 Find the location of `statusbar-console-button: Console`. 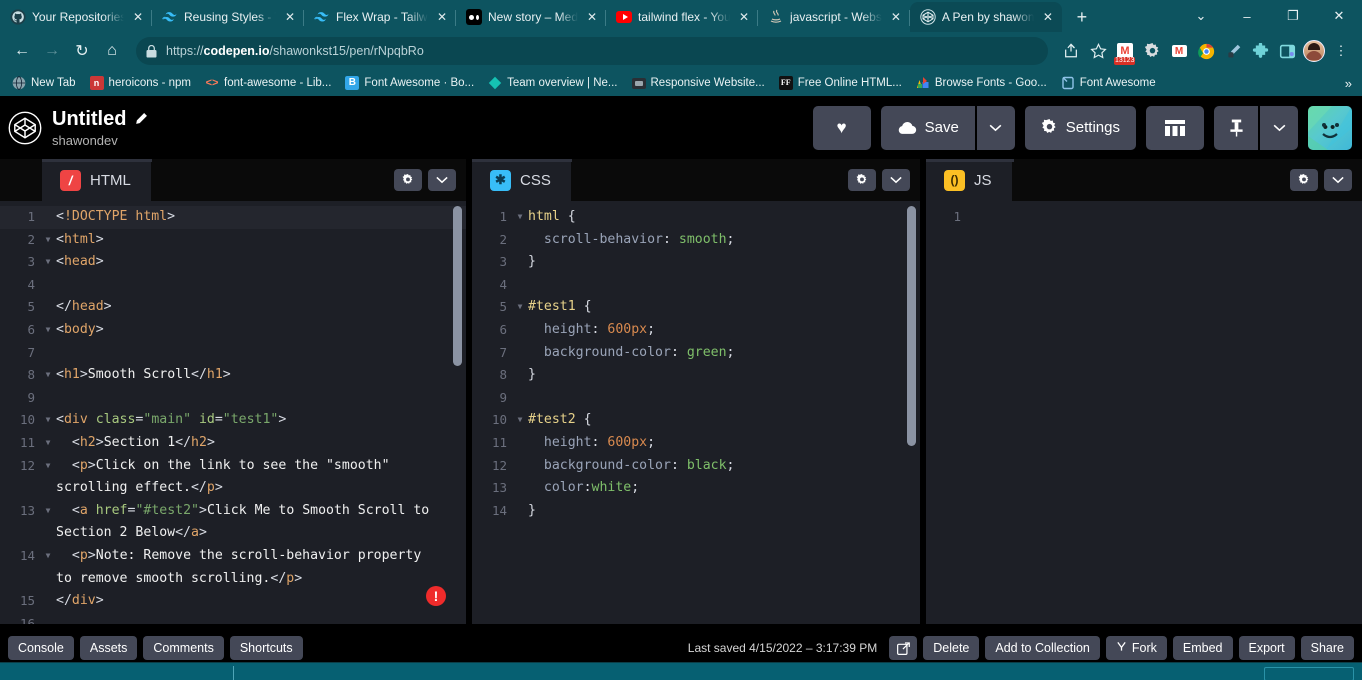

statusbar-console-button: Console is located at coordinates (41, 648).